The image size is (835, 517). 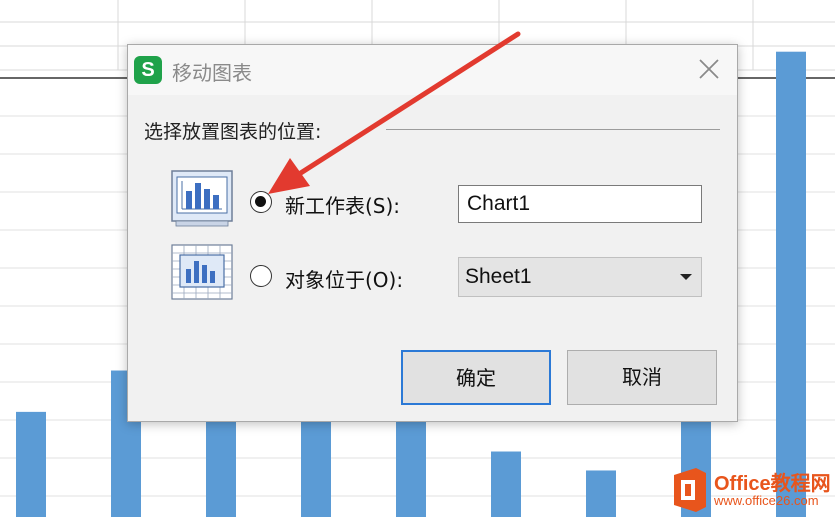 What do you see at coordinates (642, 377) in the screenshot?
I see `cancel-button: 取消` at bounding box center [642, 377].